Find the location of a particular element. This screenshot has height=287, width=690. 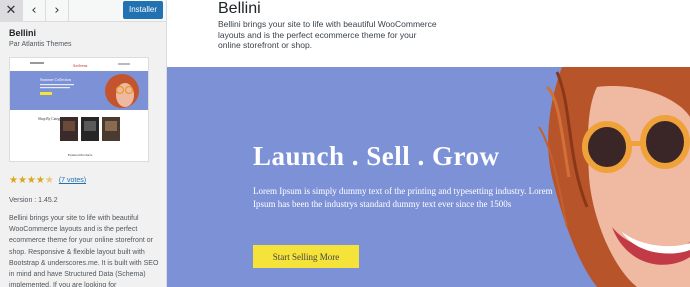

chevron-left-icon: ‹ is located at coordinates (34, 10).